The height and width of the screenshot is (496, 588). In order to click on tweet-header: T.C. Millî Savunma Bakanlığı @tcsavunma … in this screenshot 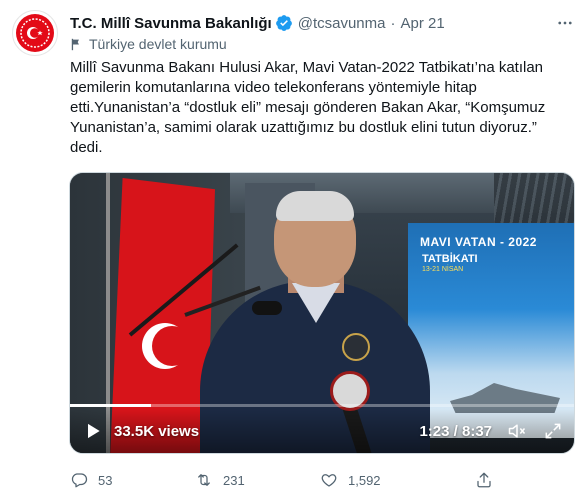, I will do `click(323, 23)`.